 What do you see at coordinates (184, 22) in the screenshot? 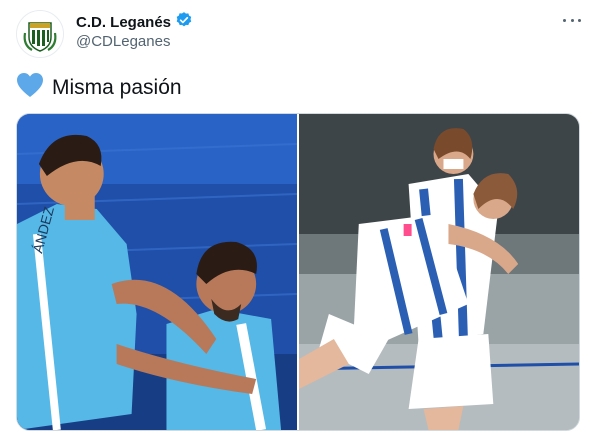
I see `verified-badge-icon` at bounding box center [184, 22].